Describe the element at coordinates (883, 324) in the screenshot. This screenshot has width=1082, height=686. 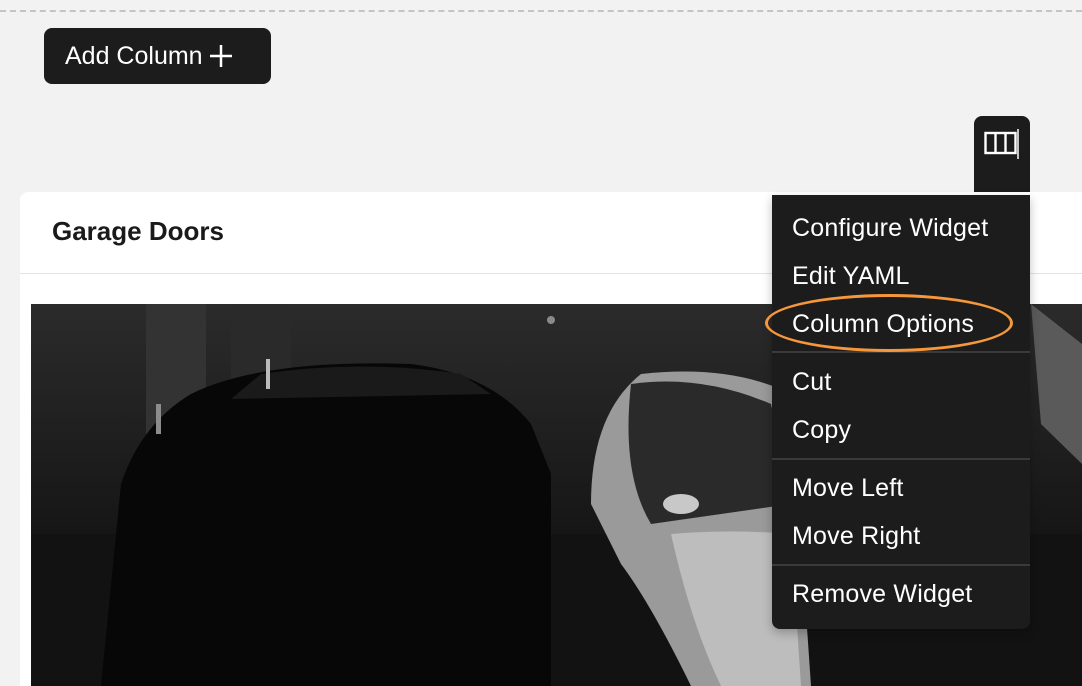
I see `menu-item-column-options: Column Options` at that location.